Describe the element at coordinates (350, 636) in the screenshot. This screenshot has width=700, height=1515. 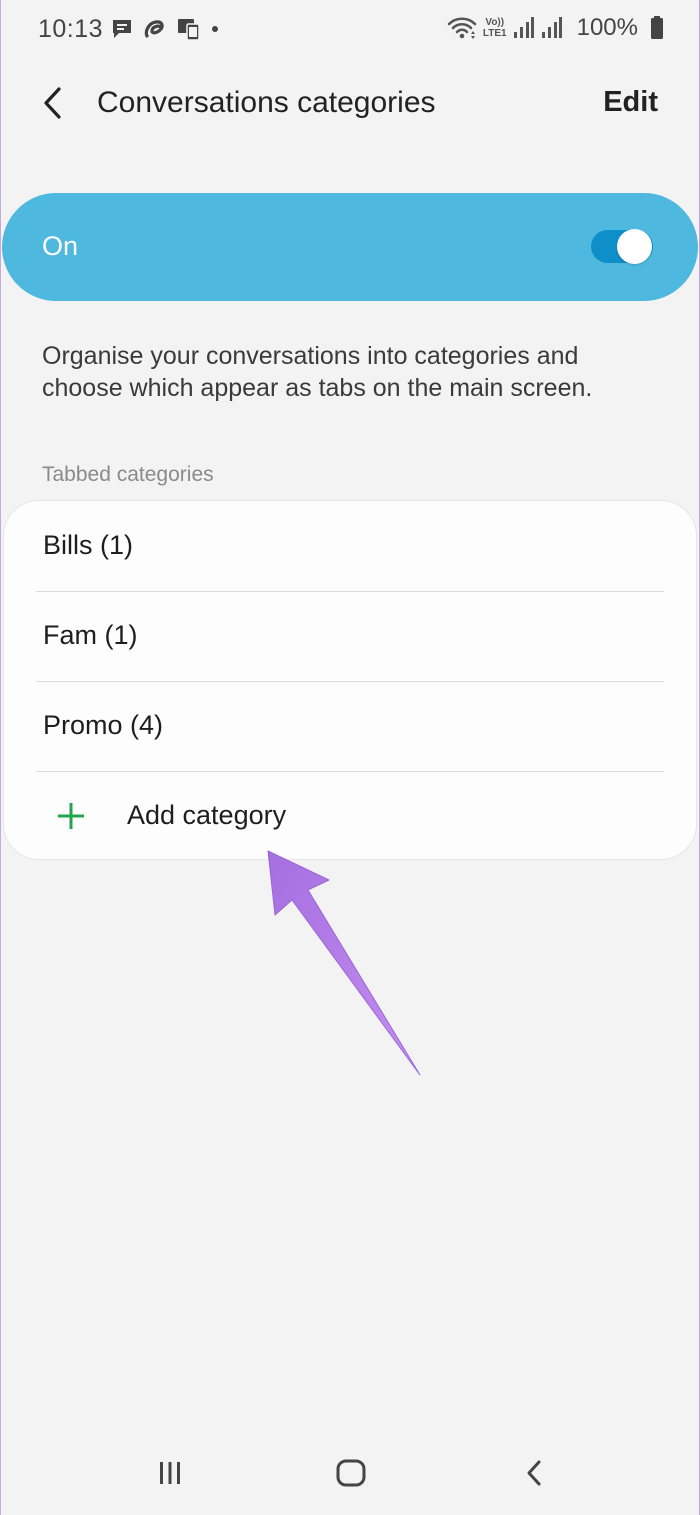
I see `list-item-fam: Fam (1)` at that location.